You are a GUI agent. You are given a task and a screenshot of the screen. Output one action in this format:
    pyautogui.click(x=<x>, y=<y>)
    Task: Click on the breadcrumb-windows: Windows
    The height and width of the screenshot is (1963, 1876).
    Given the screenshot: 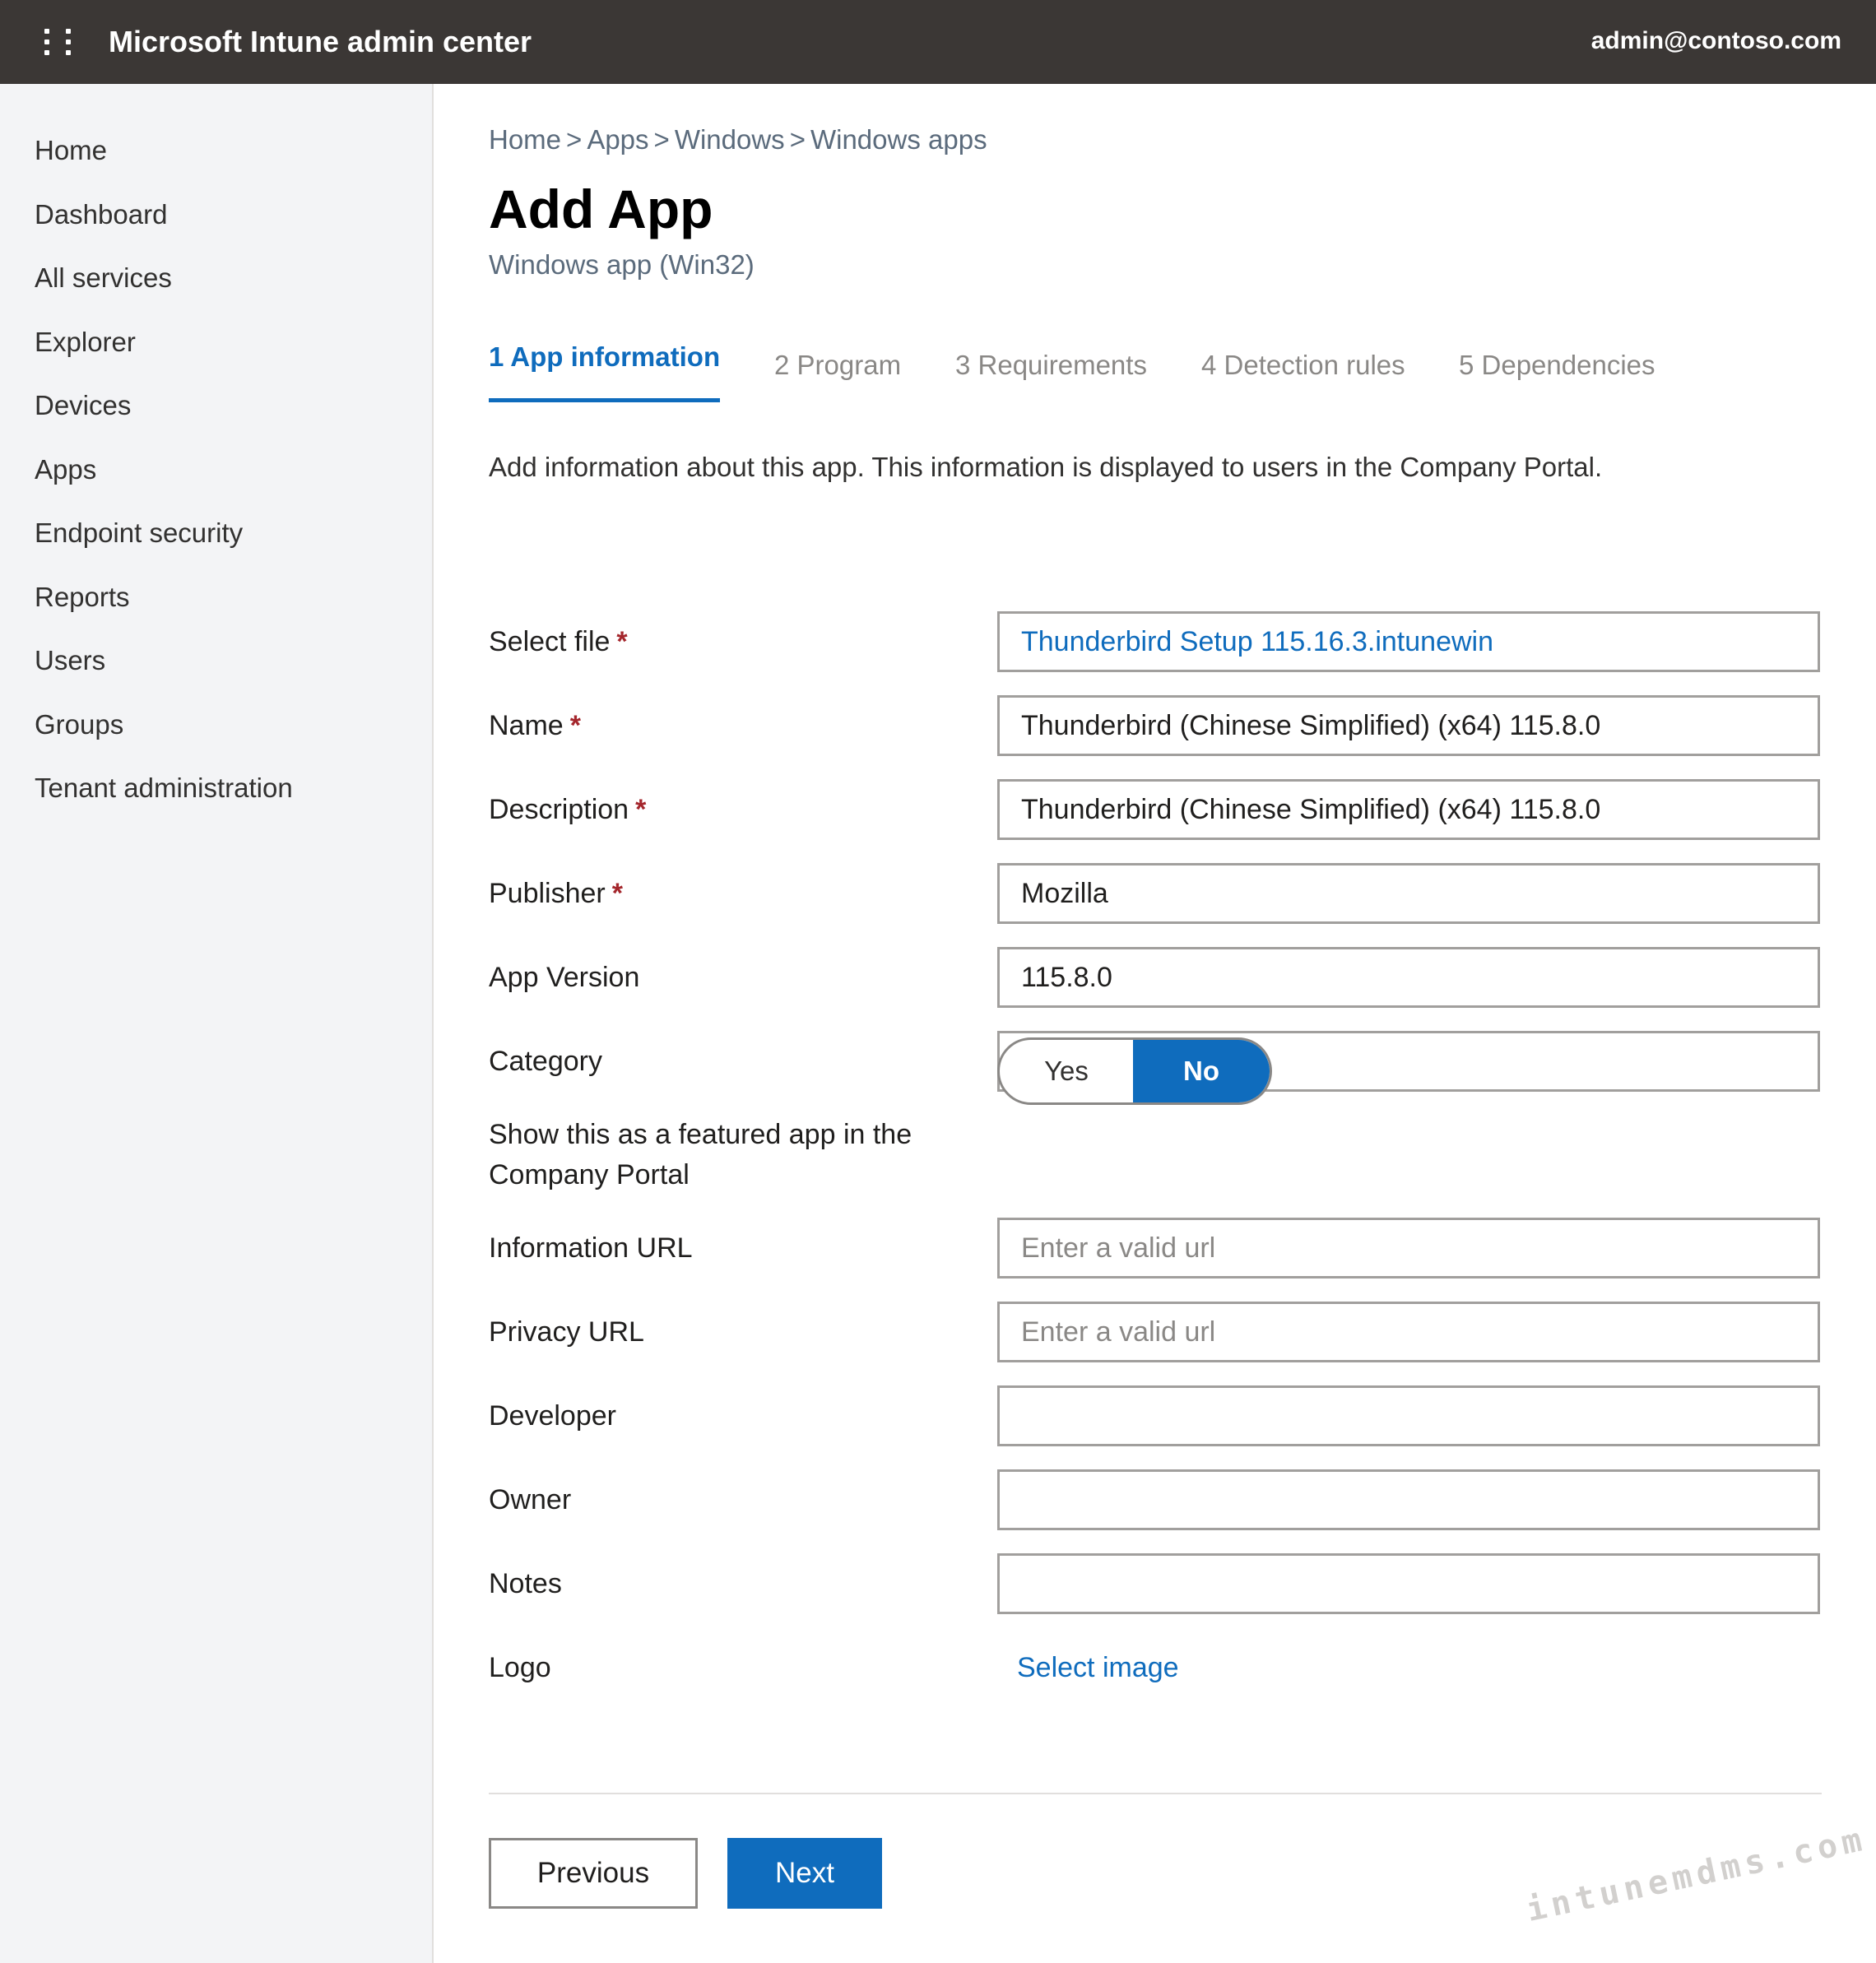 What is the action you would take?
    pyautogui.click(x=730, y=139)
    